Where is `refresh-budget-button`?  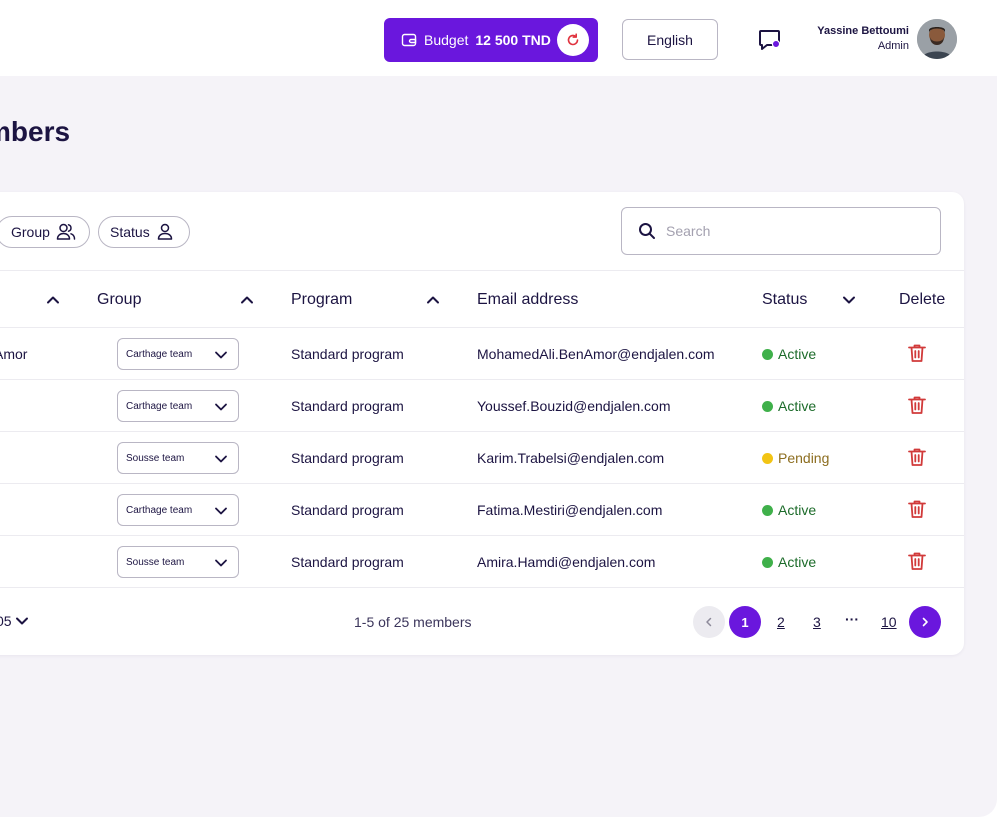
refresh-budget-button is located at coordinates (573, 40).